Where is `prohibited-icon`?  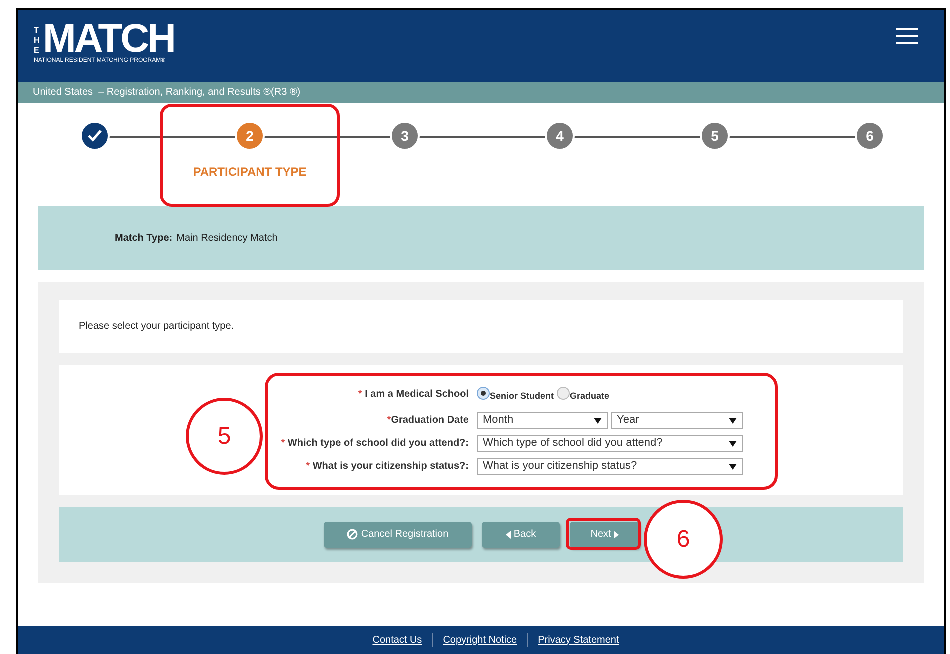
prohibited-icon is located at coordinates (352, 534).